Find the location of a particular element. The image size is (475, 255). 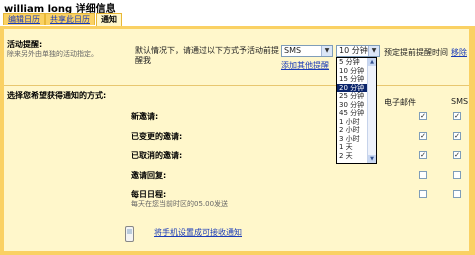

phone-setup-link: 将手机设置成可接收通知 is located at coordinates (198, 232).